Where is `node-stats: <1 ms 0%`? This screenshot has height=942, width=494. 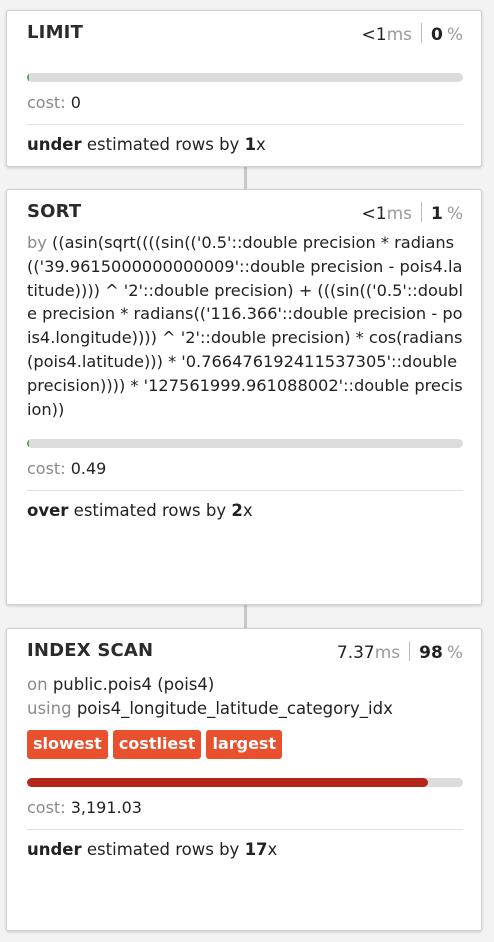 node-stats: <1 ms 0% is located at coordinates (412, 32).